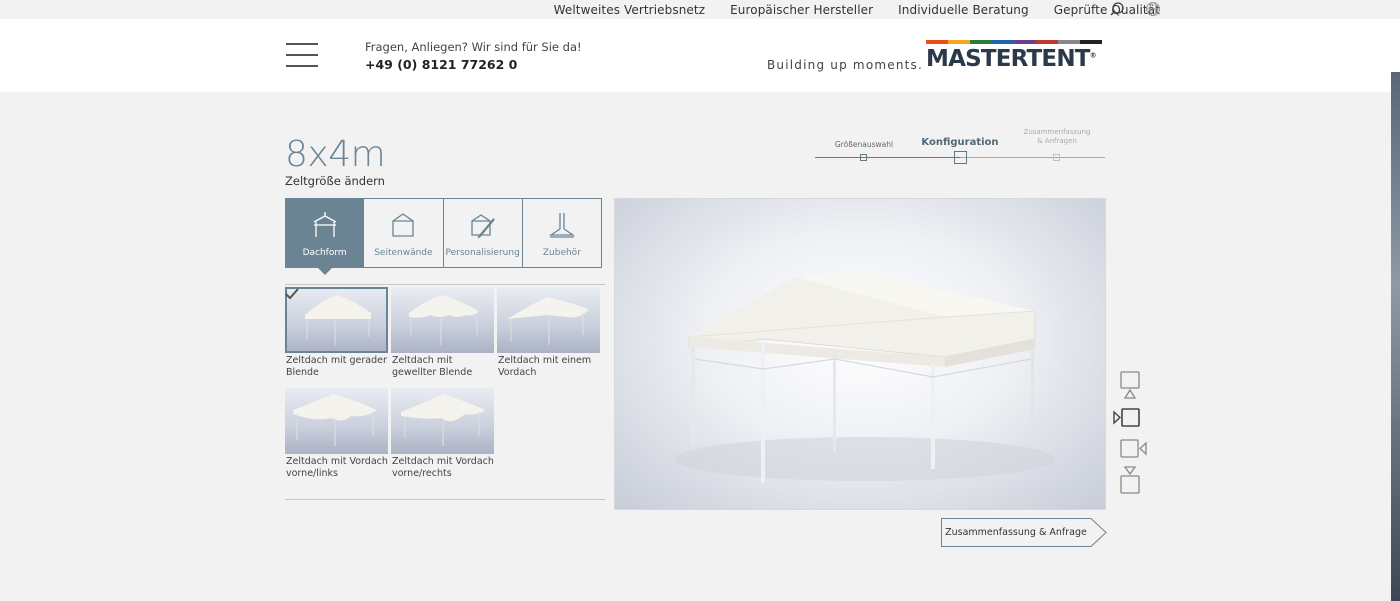 This screenshot has height=601, width=1400. What do you see at coordinates (1153, 9) in the screenshot?
I see `globe-icon` at bounding box center [1153, 9].